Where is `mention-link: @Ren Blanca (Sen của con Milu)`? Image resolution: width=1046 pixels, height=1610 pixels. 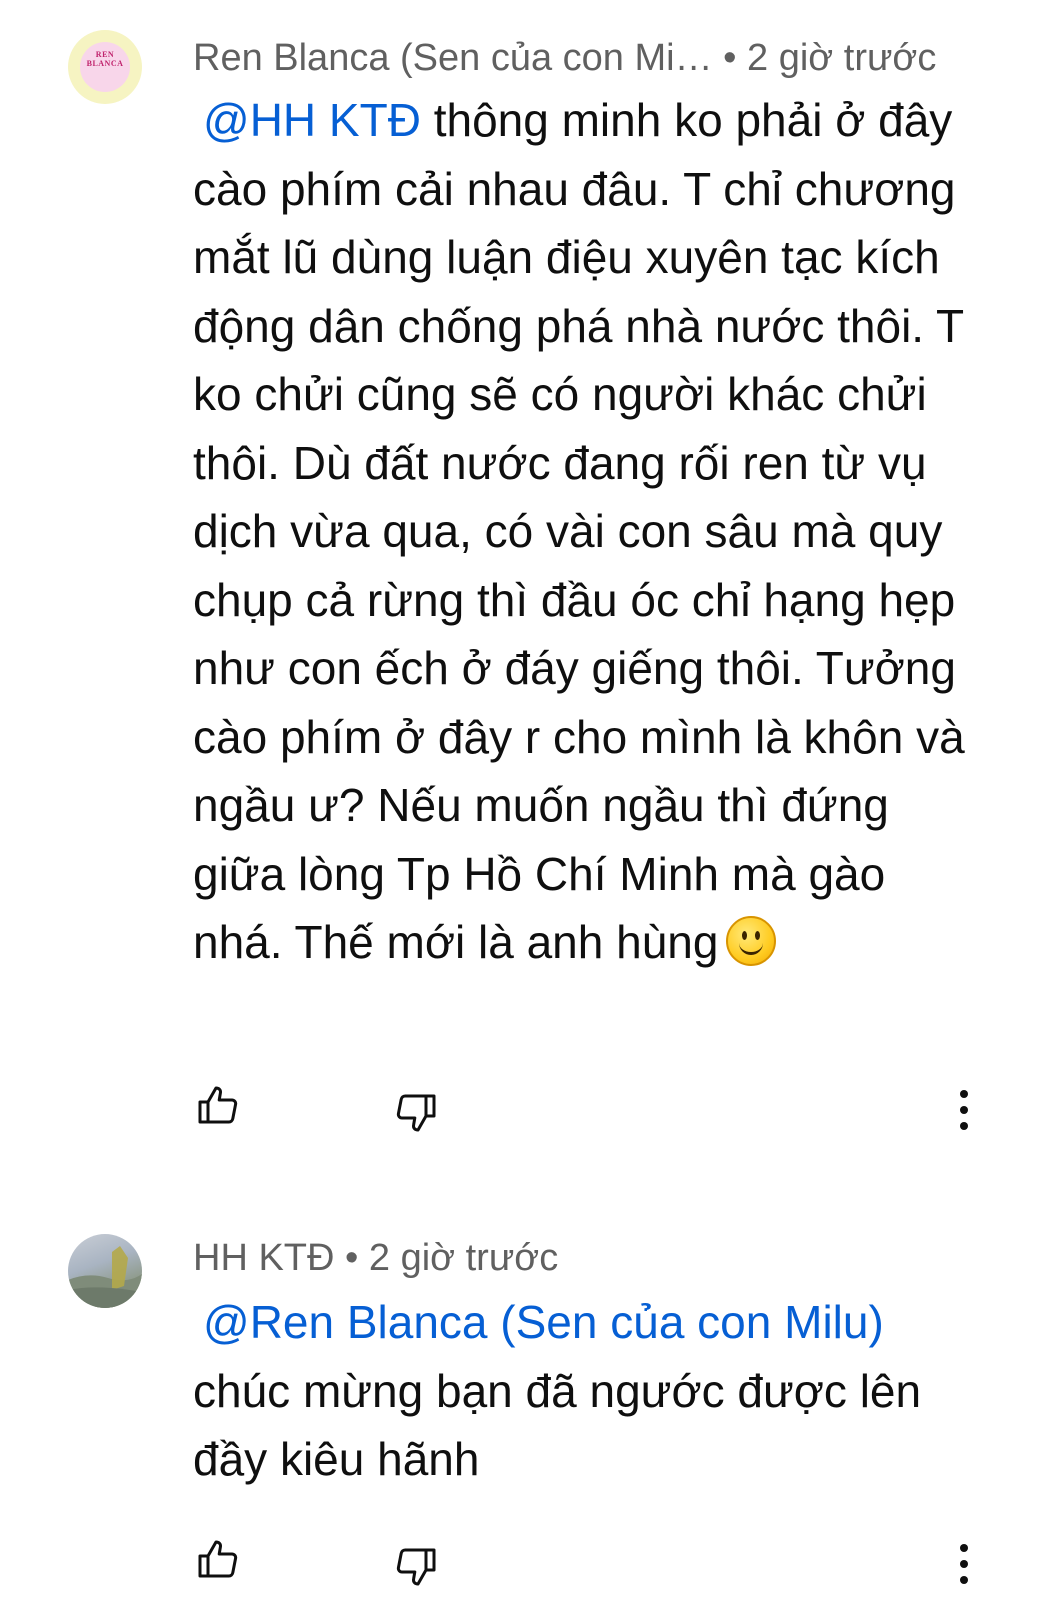
mention-link: @Ren Blanca (Sen của con Milu) is located at coordinates (543, 1322).